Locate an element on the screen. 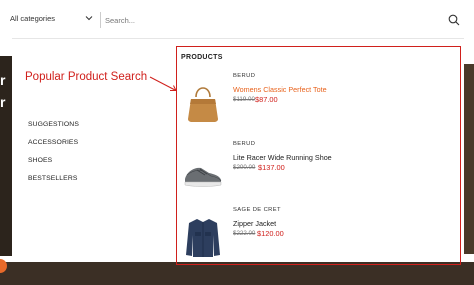 This screenshot has height=285, width=474. product-name-link: Womens Classic Perfect Tote is located at coordinates (280, 89).